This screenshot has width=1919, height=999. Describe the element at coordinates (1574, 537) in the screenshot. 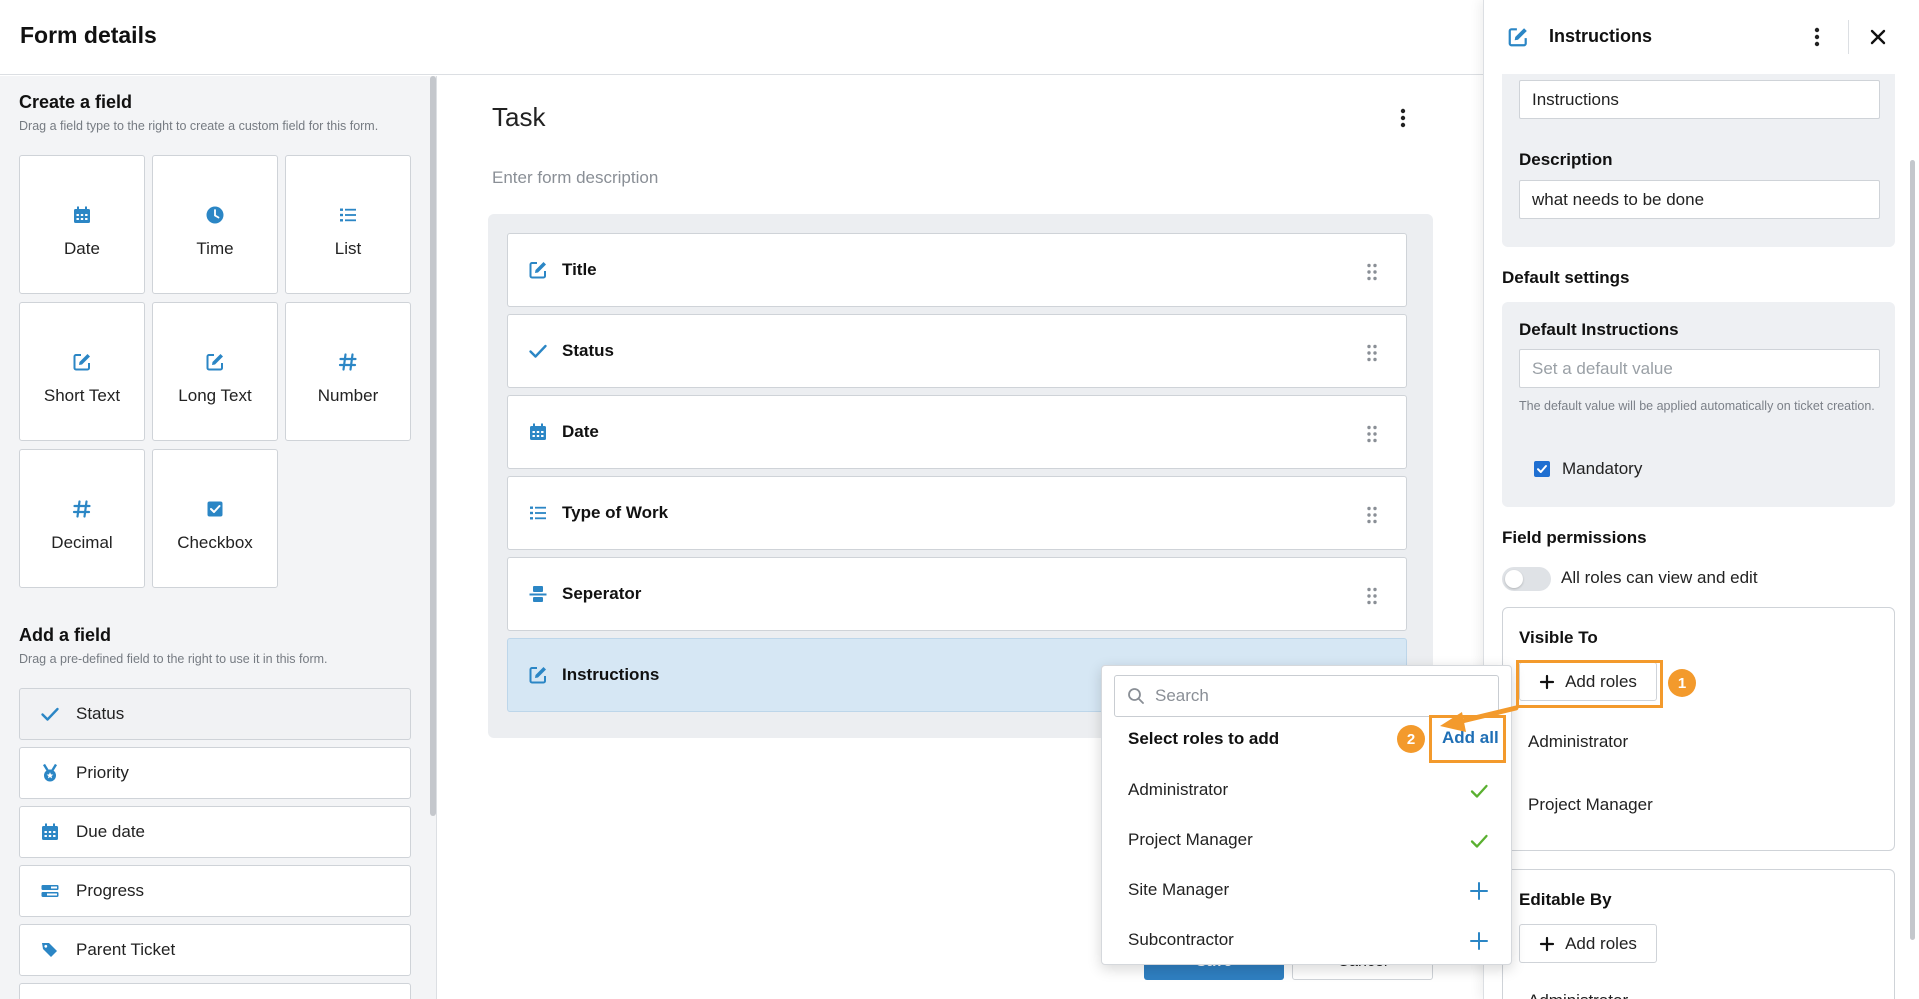

I see `field-permissions-title: Field permissions` at that location.